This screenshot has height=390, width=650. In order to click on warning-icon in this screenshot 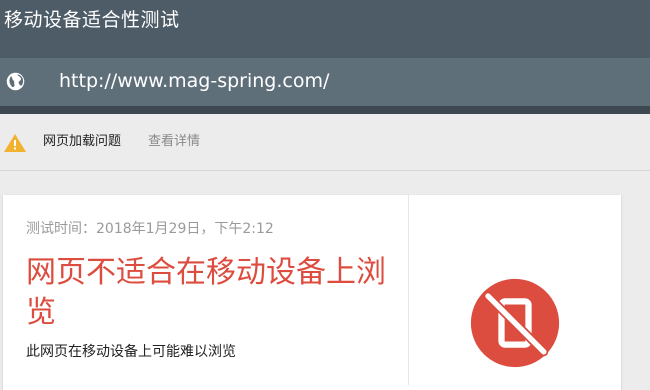, I will do `click(15, 143)`.